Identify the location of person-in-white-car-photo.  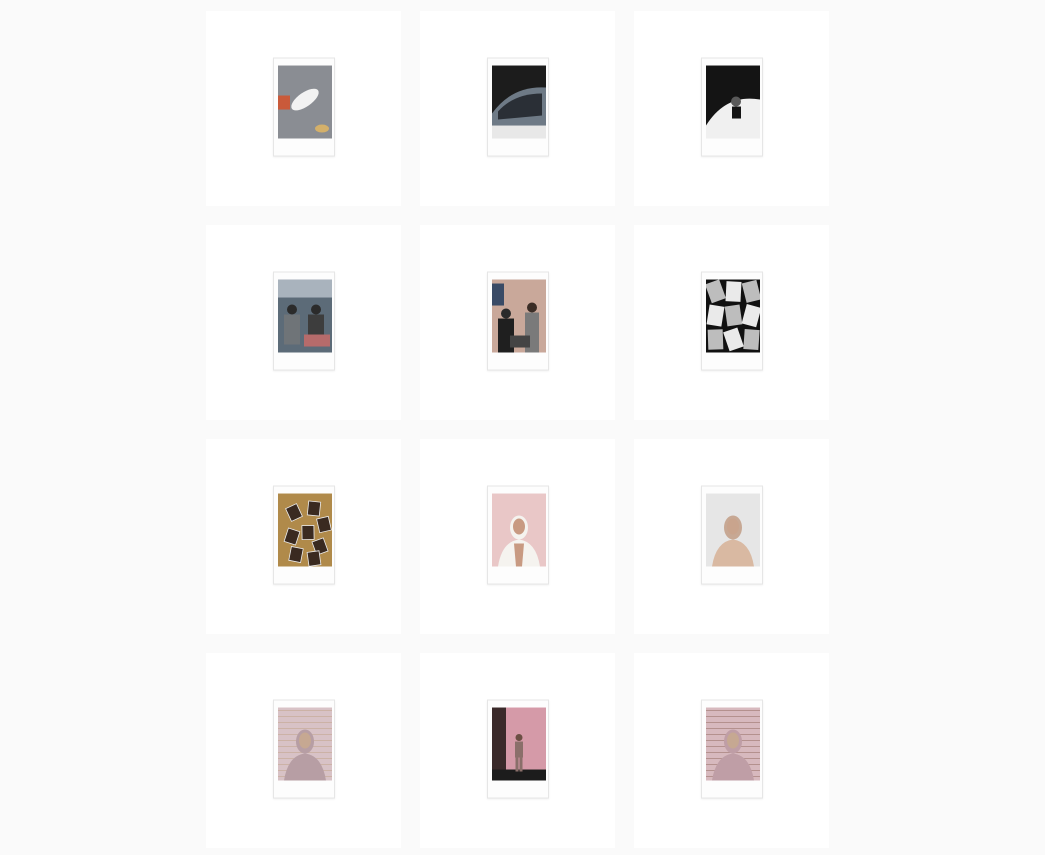
(732, 102).